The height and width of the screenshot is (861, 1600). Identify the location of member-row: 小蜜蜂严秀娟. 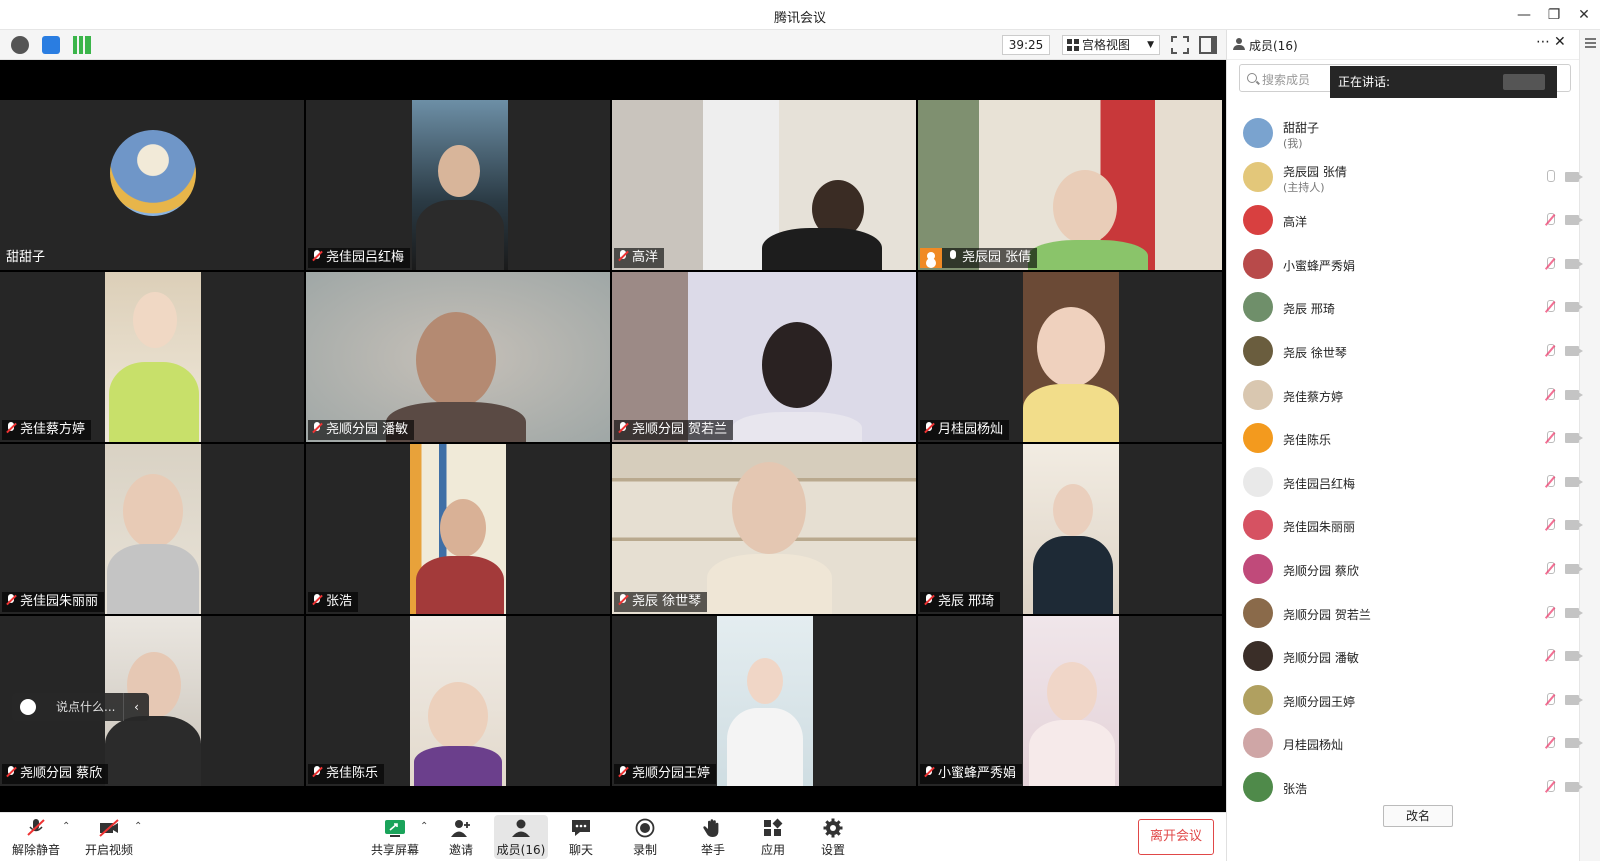
(1405, 264).